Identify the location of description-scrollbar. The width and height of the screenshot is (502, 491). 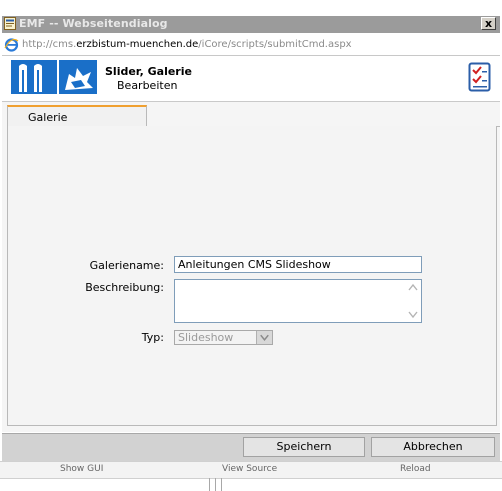
(413, 301).